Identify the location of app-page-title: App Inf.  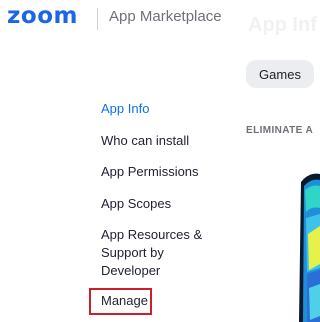
(282, 25).